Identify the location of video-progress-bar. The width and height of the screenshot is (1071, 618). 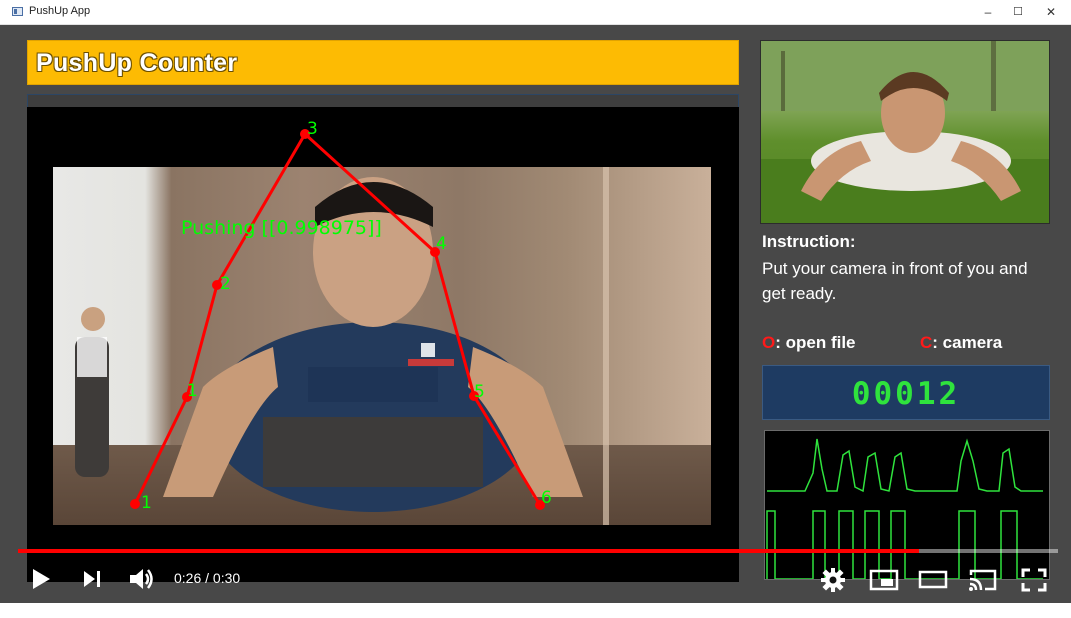
(538, 551).